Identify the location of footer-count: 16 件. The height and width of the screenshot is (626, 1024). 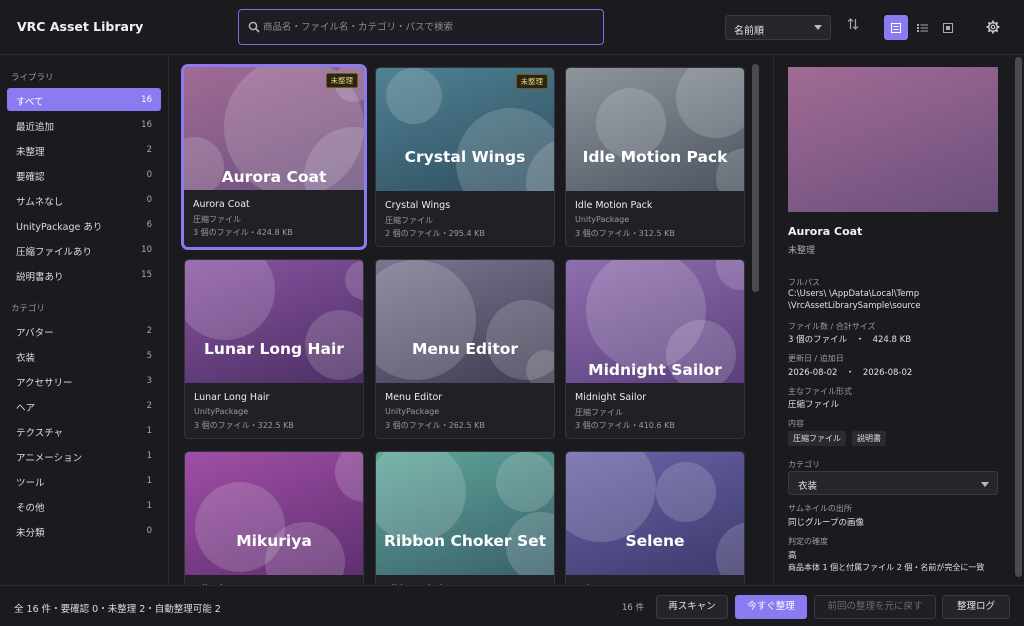
(633, 608).